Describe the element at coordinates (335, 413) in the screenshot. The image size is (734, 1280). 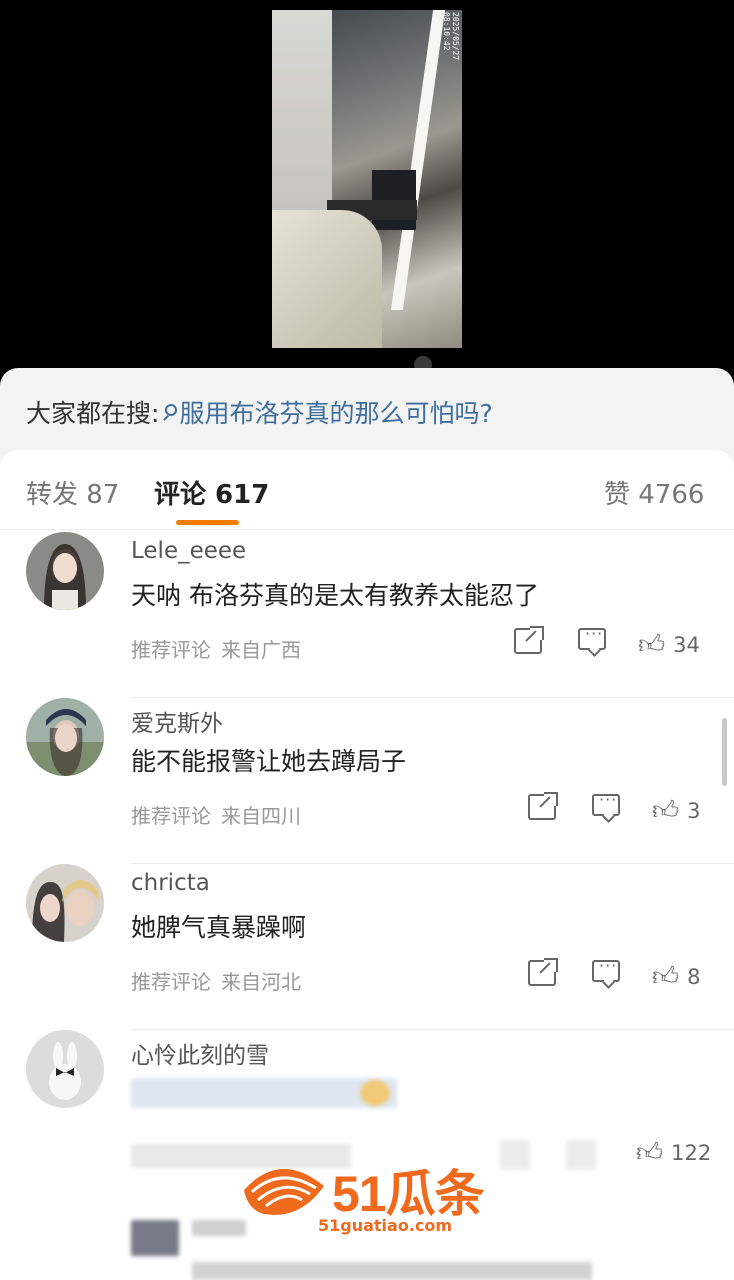
I see `trending-search-link: 服用布洛芬真的那么可怕吗?` at that location.